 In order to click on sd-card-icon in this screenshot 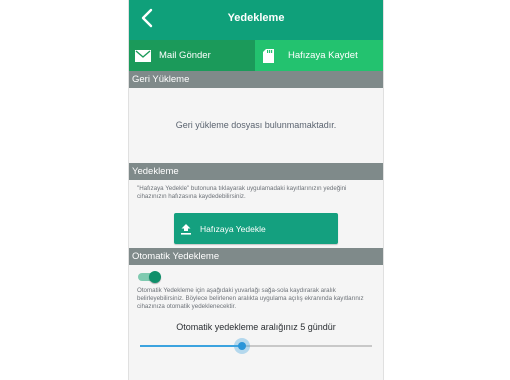, I will do `click(268, 55)`.